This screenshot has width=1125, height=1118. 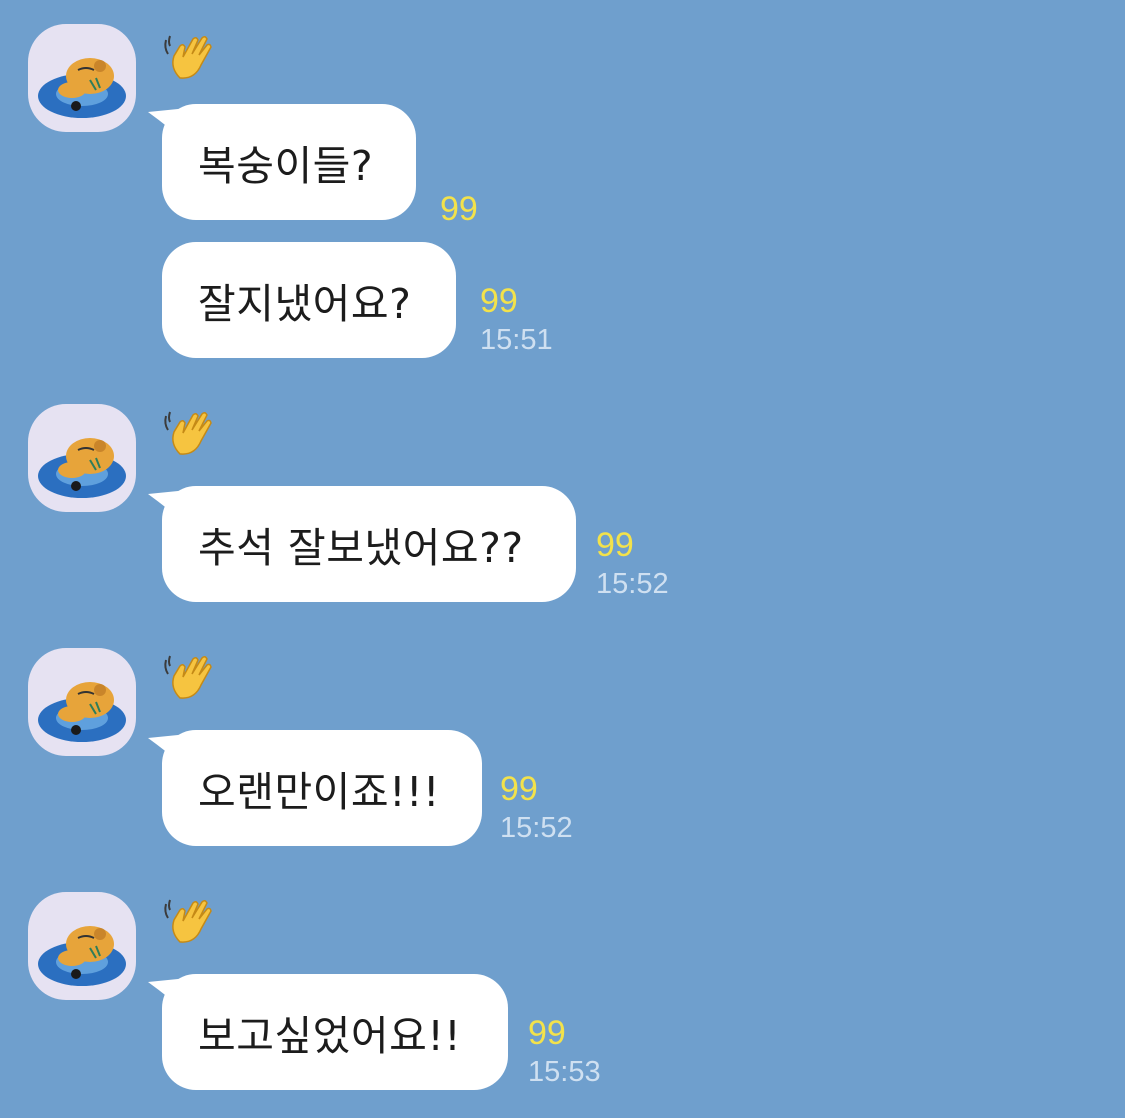 I want to click on message-bubble: 잘지냈어요?, so click(x=309, y=300).